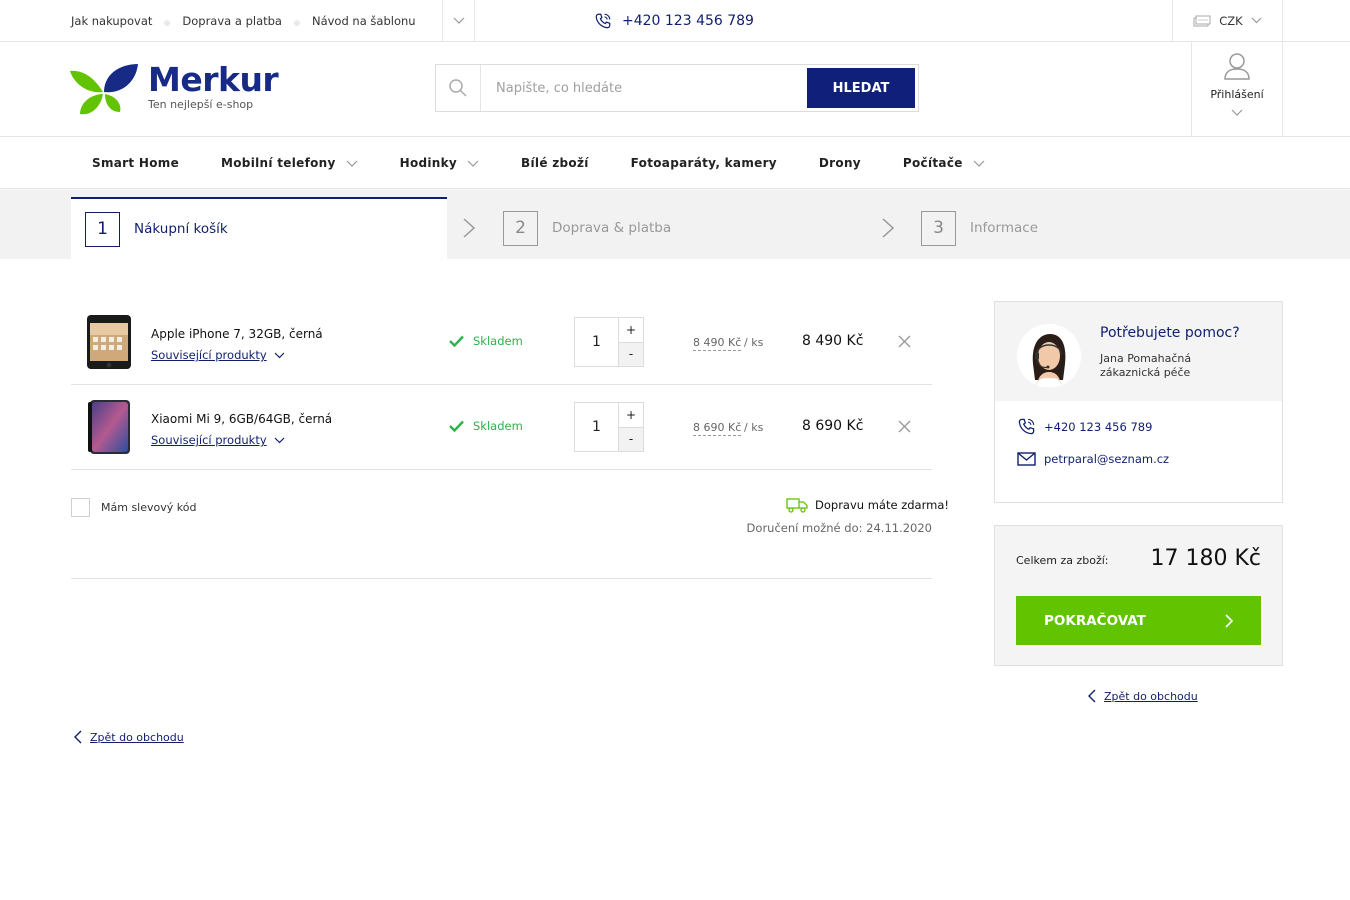 The width and height of the screenshot is (1350, 900). What do you see at coordinates (944, 163) in the screenshot?
I see `nav-item-computers: Počítače` at bounding box center [944, 163].